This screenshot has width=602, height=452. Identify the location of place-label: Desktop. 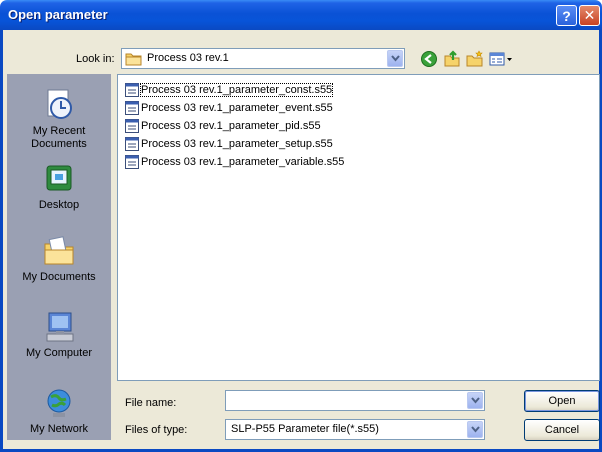
(59, 205).